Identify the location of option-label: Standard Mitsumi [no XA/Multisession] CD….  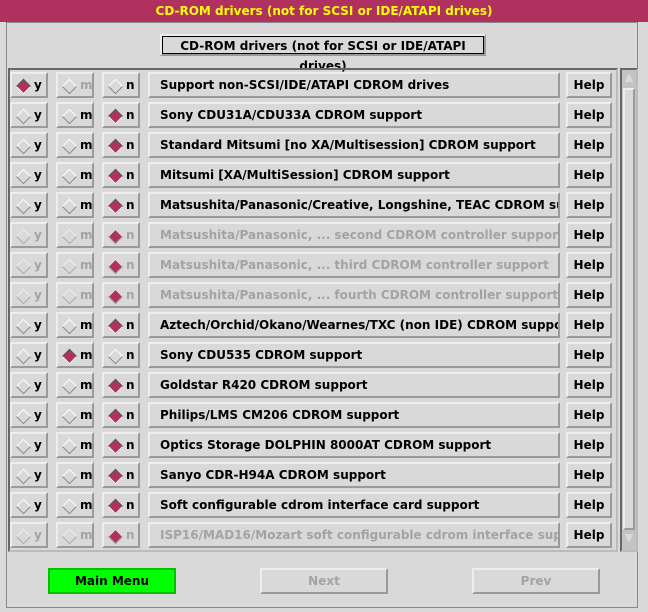
(354, 145).